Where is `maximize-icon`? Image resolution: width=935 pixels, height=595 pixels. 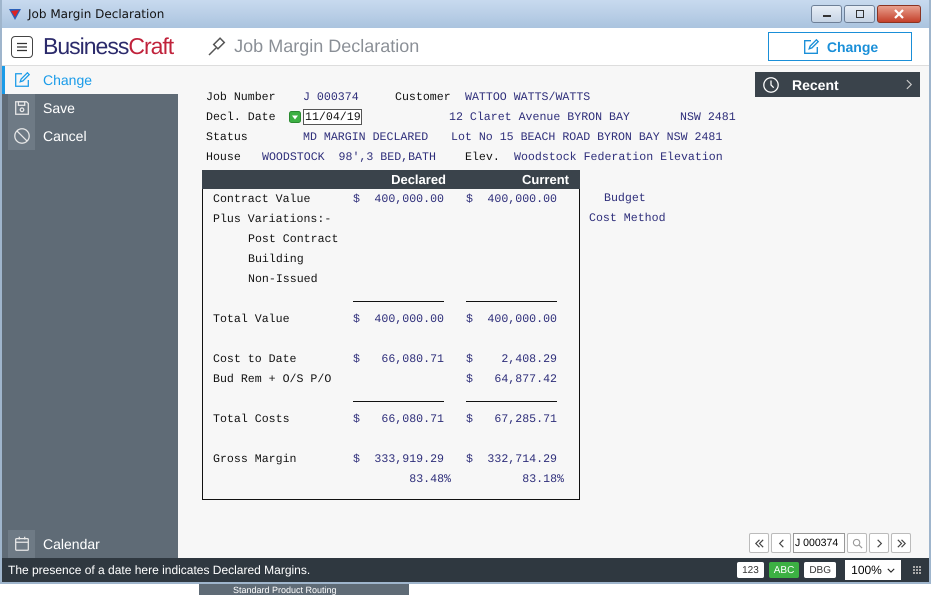
maximize-icon is located at coordinates (860, 14).